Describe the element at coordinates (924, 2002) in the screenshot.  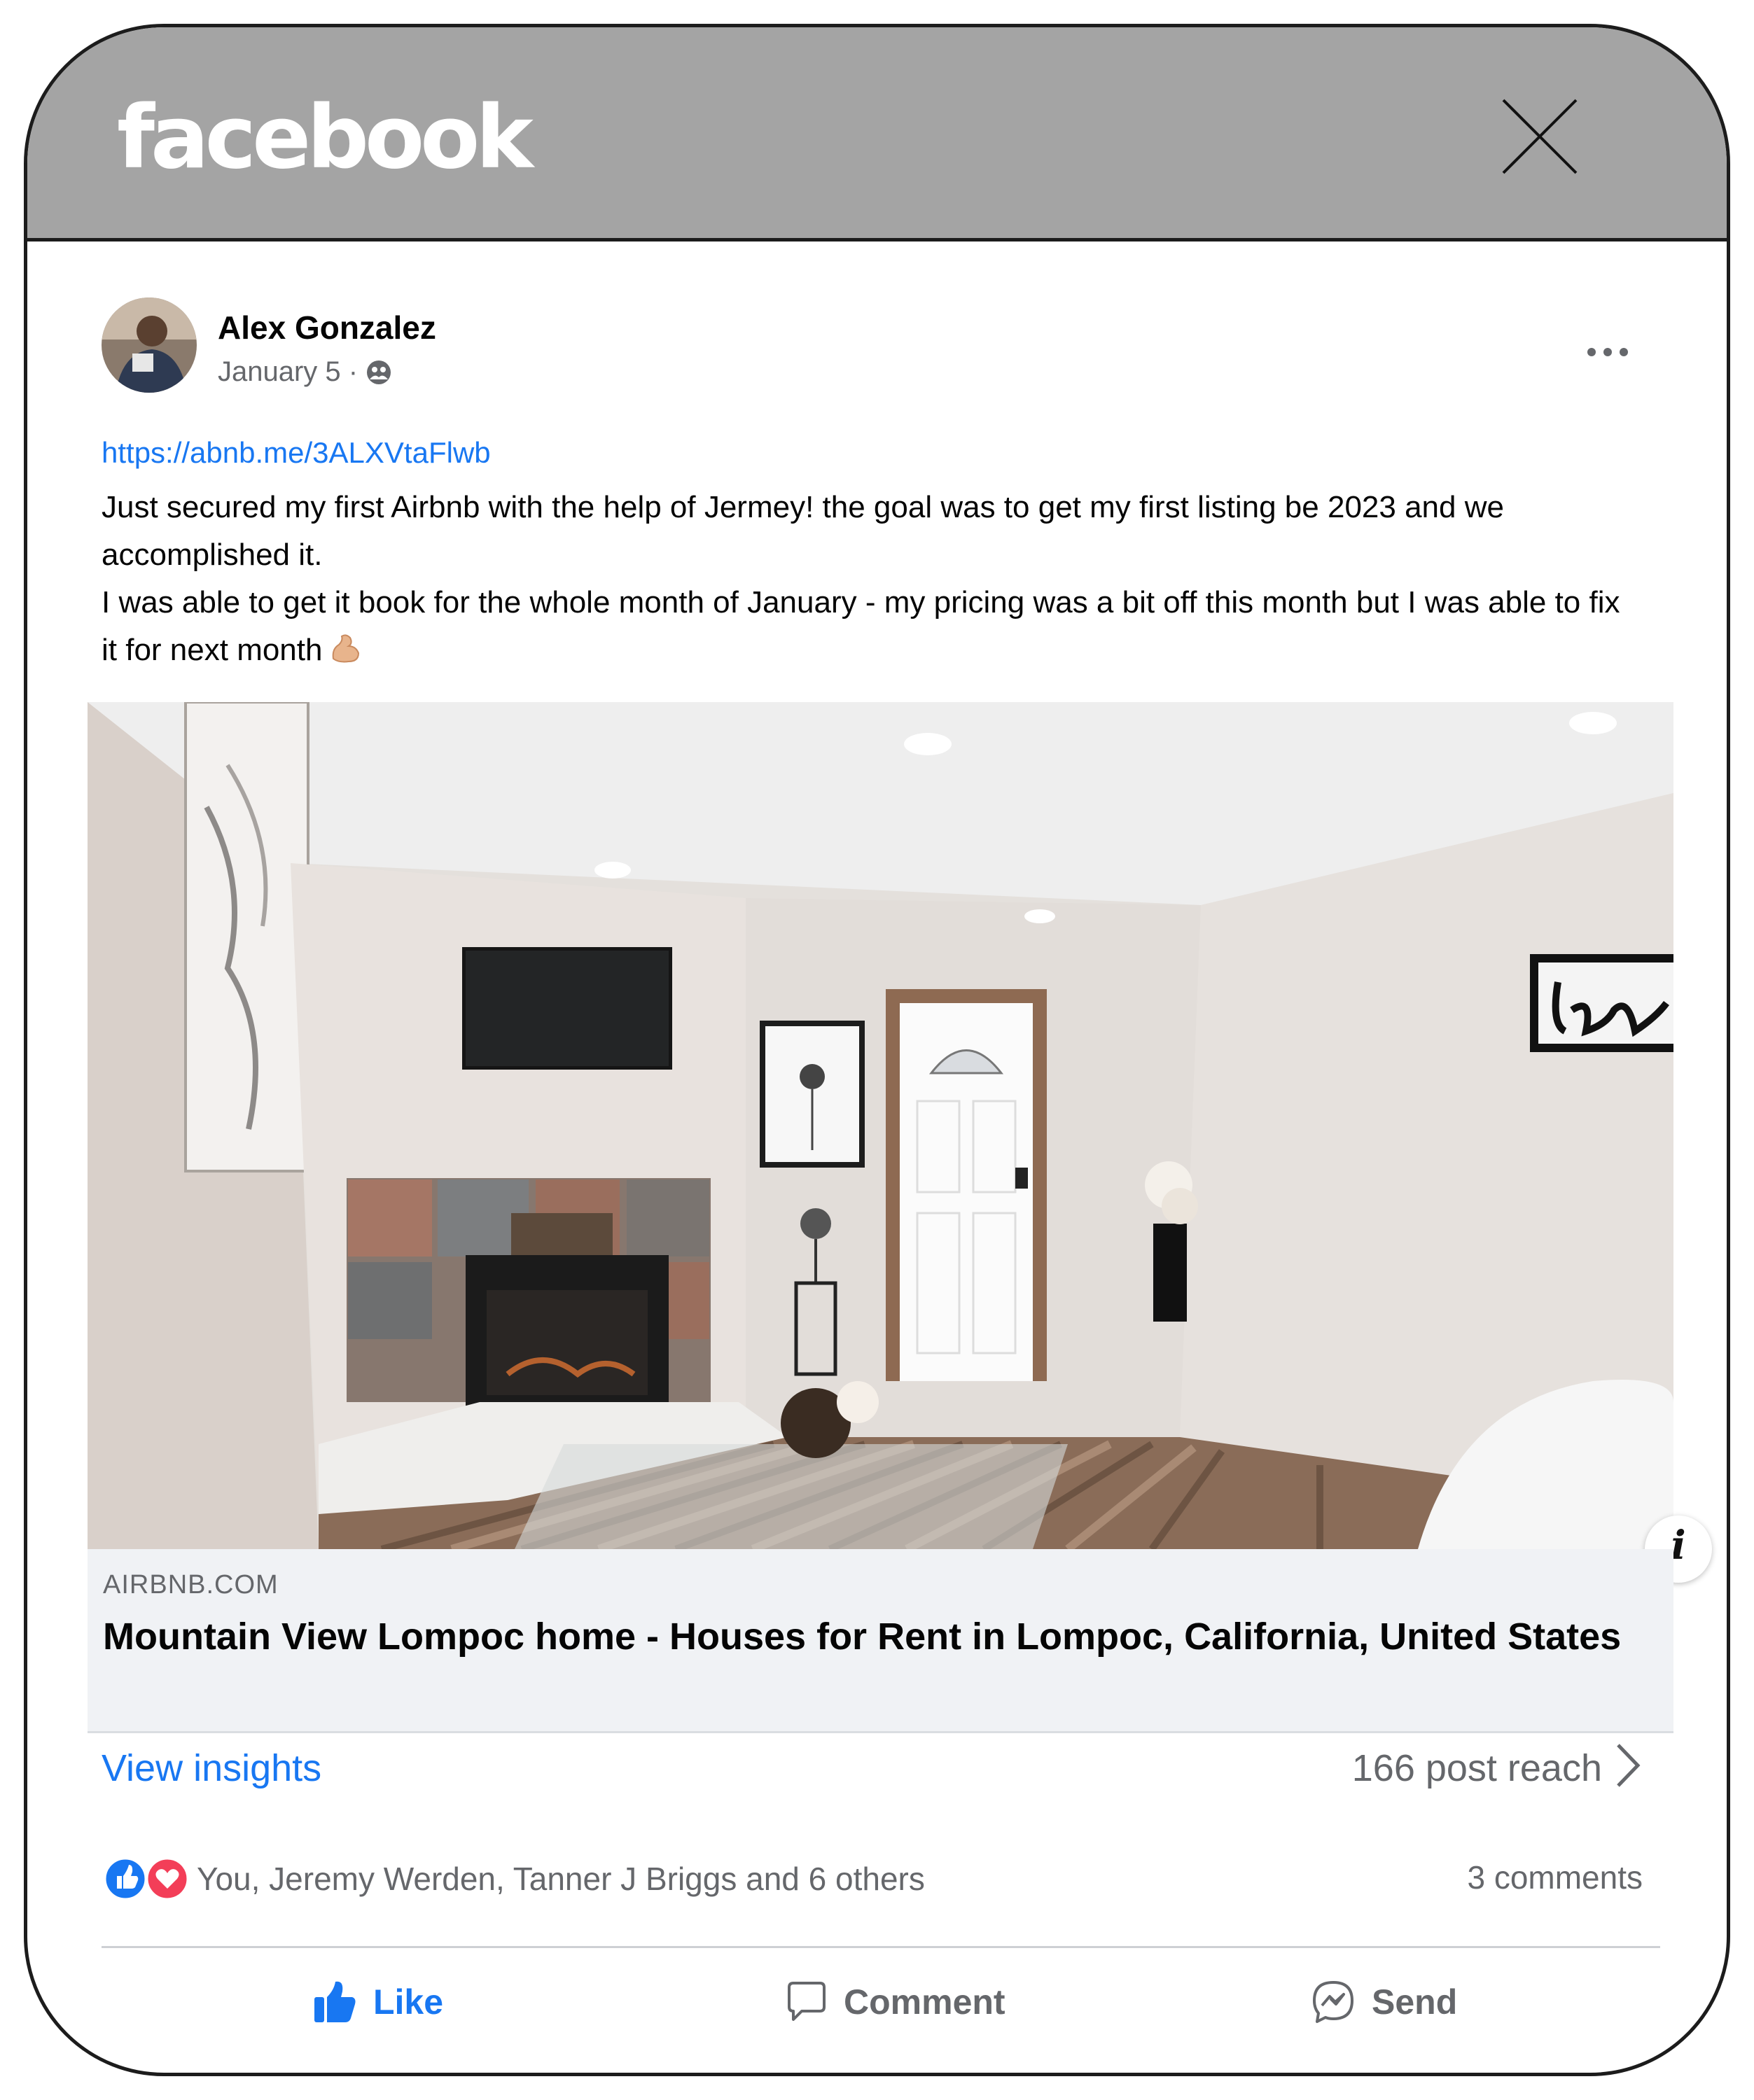
I see `comment-label: Comment` at that location.